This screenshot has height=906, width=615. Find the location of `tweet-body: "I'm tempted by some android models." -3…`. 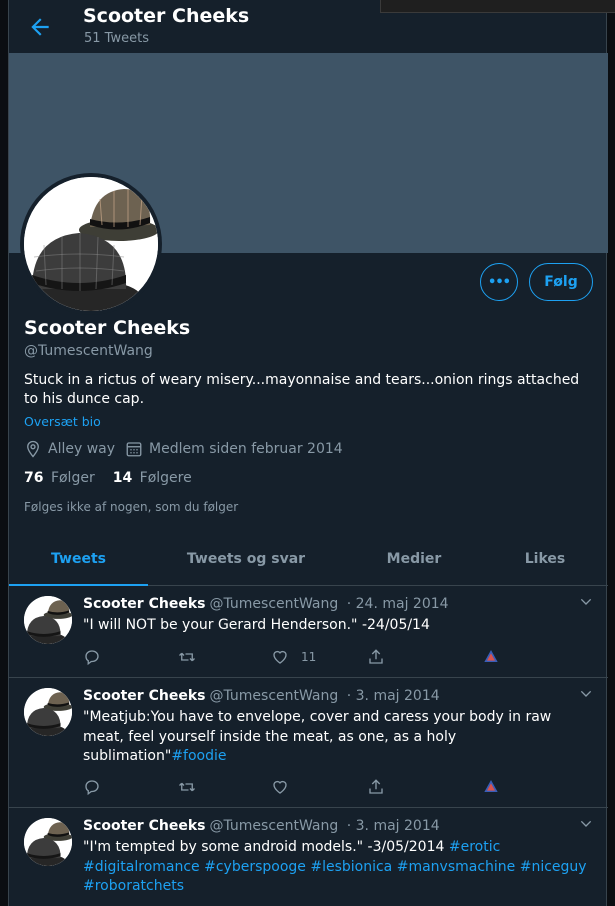

tweet-body: "I'm tempted by some android models." -3… is located at coordinates (266, 847).